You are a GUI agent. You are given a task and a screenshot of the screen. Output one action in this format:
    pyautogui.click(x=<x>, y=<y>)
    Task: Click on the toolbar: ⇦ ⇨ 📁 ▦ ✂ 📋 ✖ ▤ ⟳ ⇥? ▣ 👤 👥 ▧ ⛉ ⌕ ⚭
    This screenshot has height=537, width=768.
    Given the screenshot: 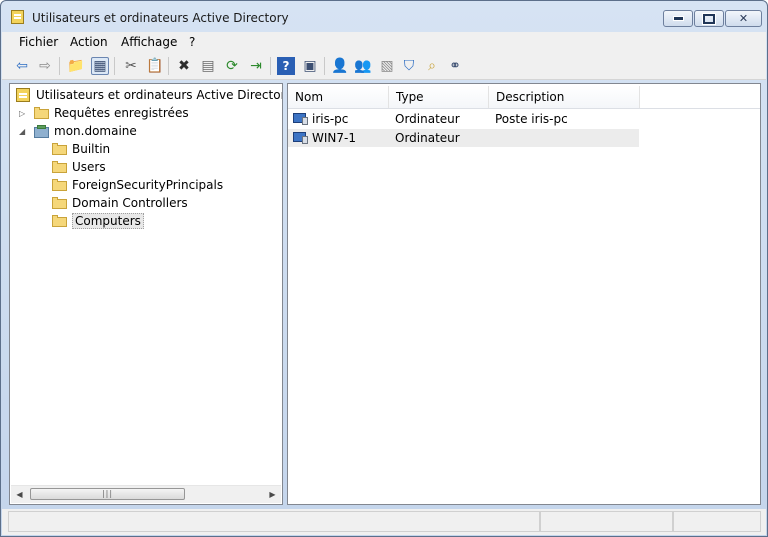 What is the action you would take?
    pyautogui.click(x=384, y=66)
    